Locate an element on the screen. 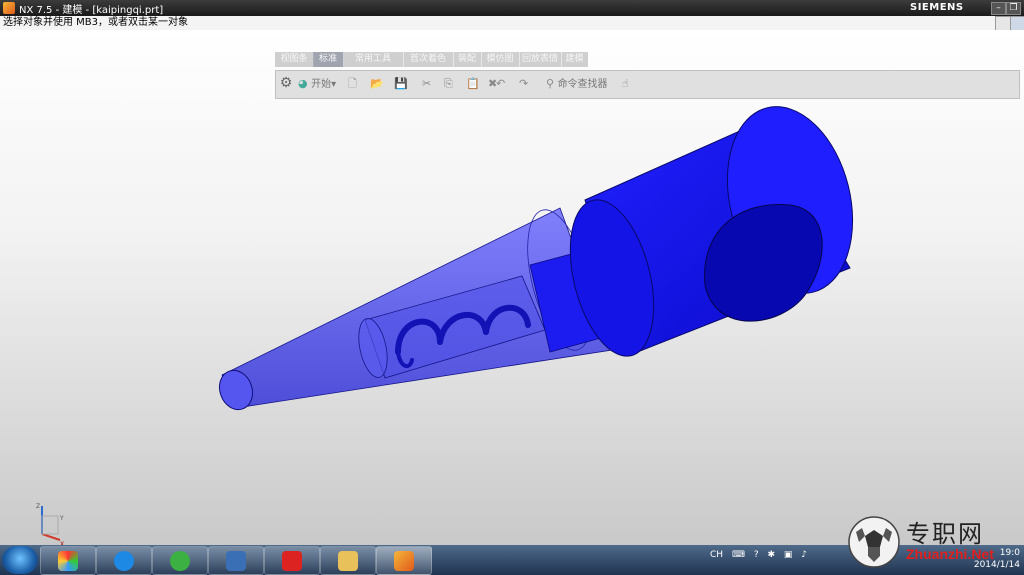 This screenshot has height=575, width=1024. undo-icon: ↶ is located at coordinates (500, 84).